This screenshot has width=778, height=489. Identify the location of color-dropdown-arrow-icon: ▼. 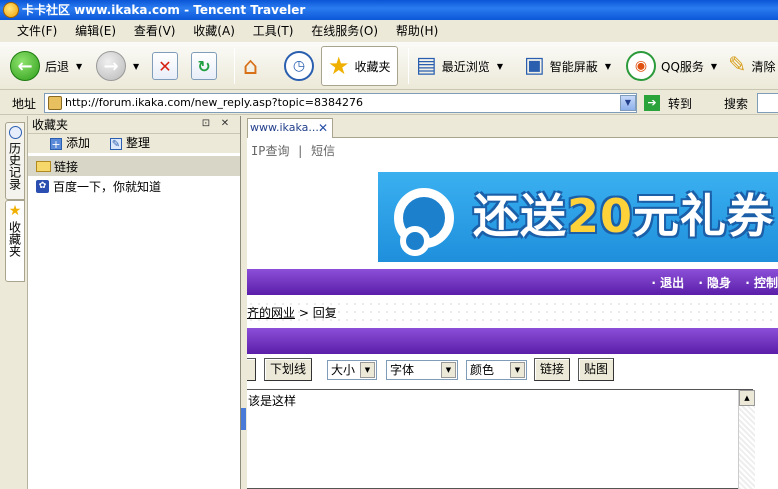
(517, 370).